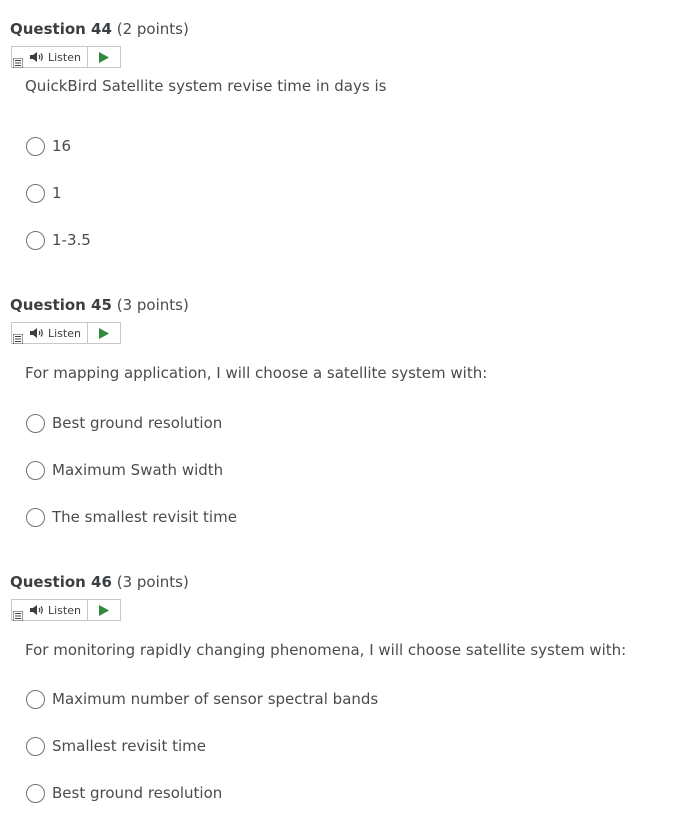  I want to click on answer-option: The smallest revisit time, so click(131, 517).